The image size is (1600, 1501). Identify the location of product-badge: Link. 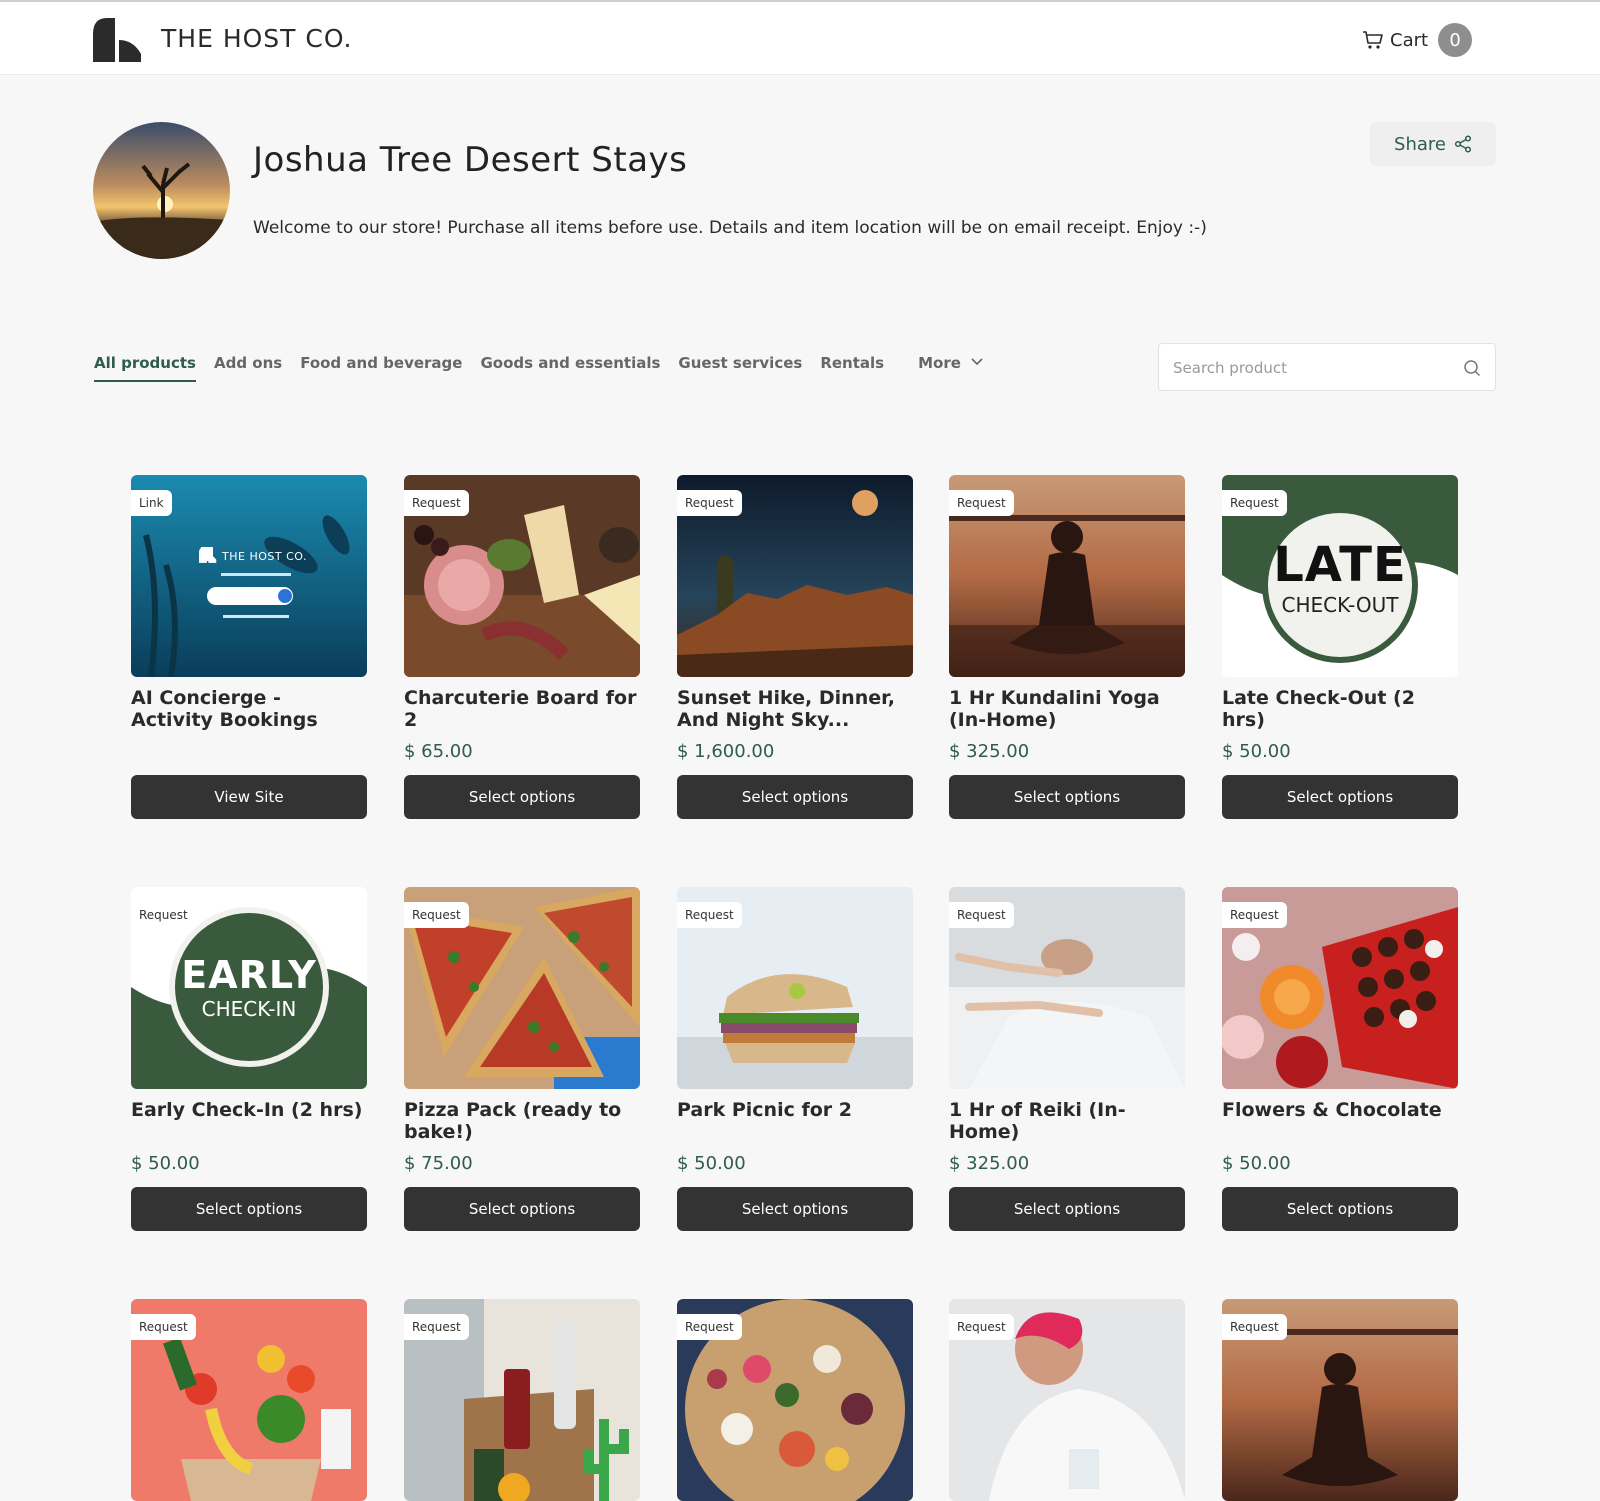
(151, 503).